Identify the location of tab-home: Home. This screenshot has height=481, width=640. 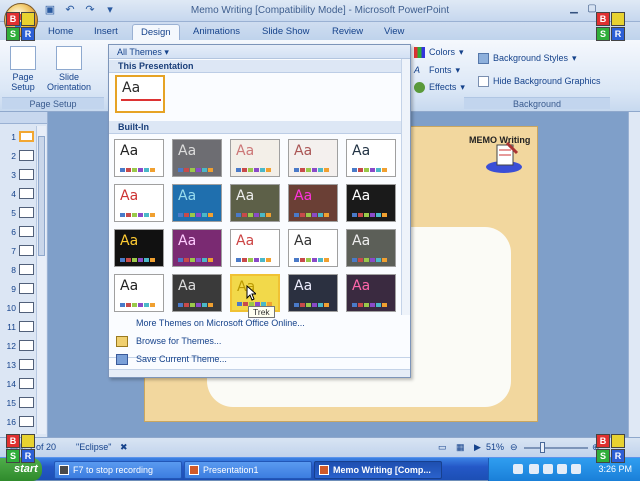
(60, 32).